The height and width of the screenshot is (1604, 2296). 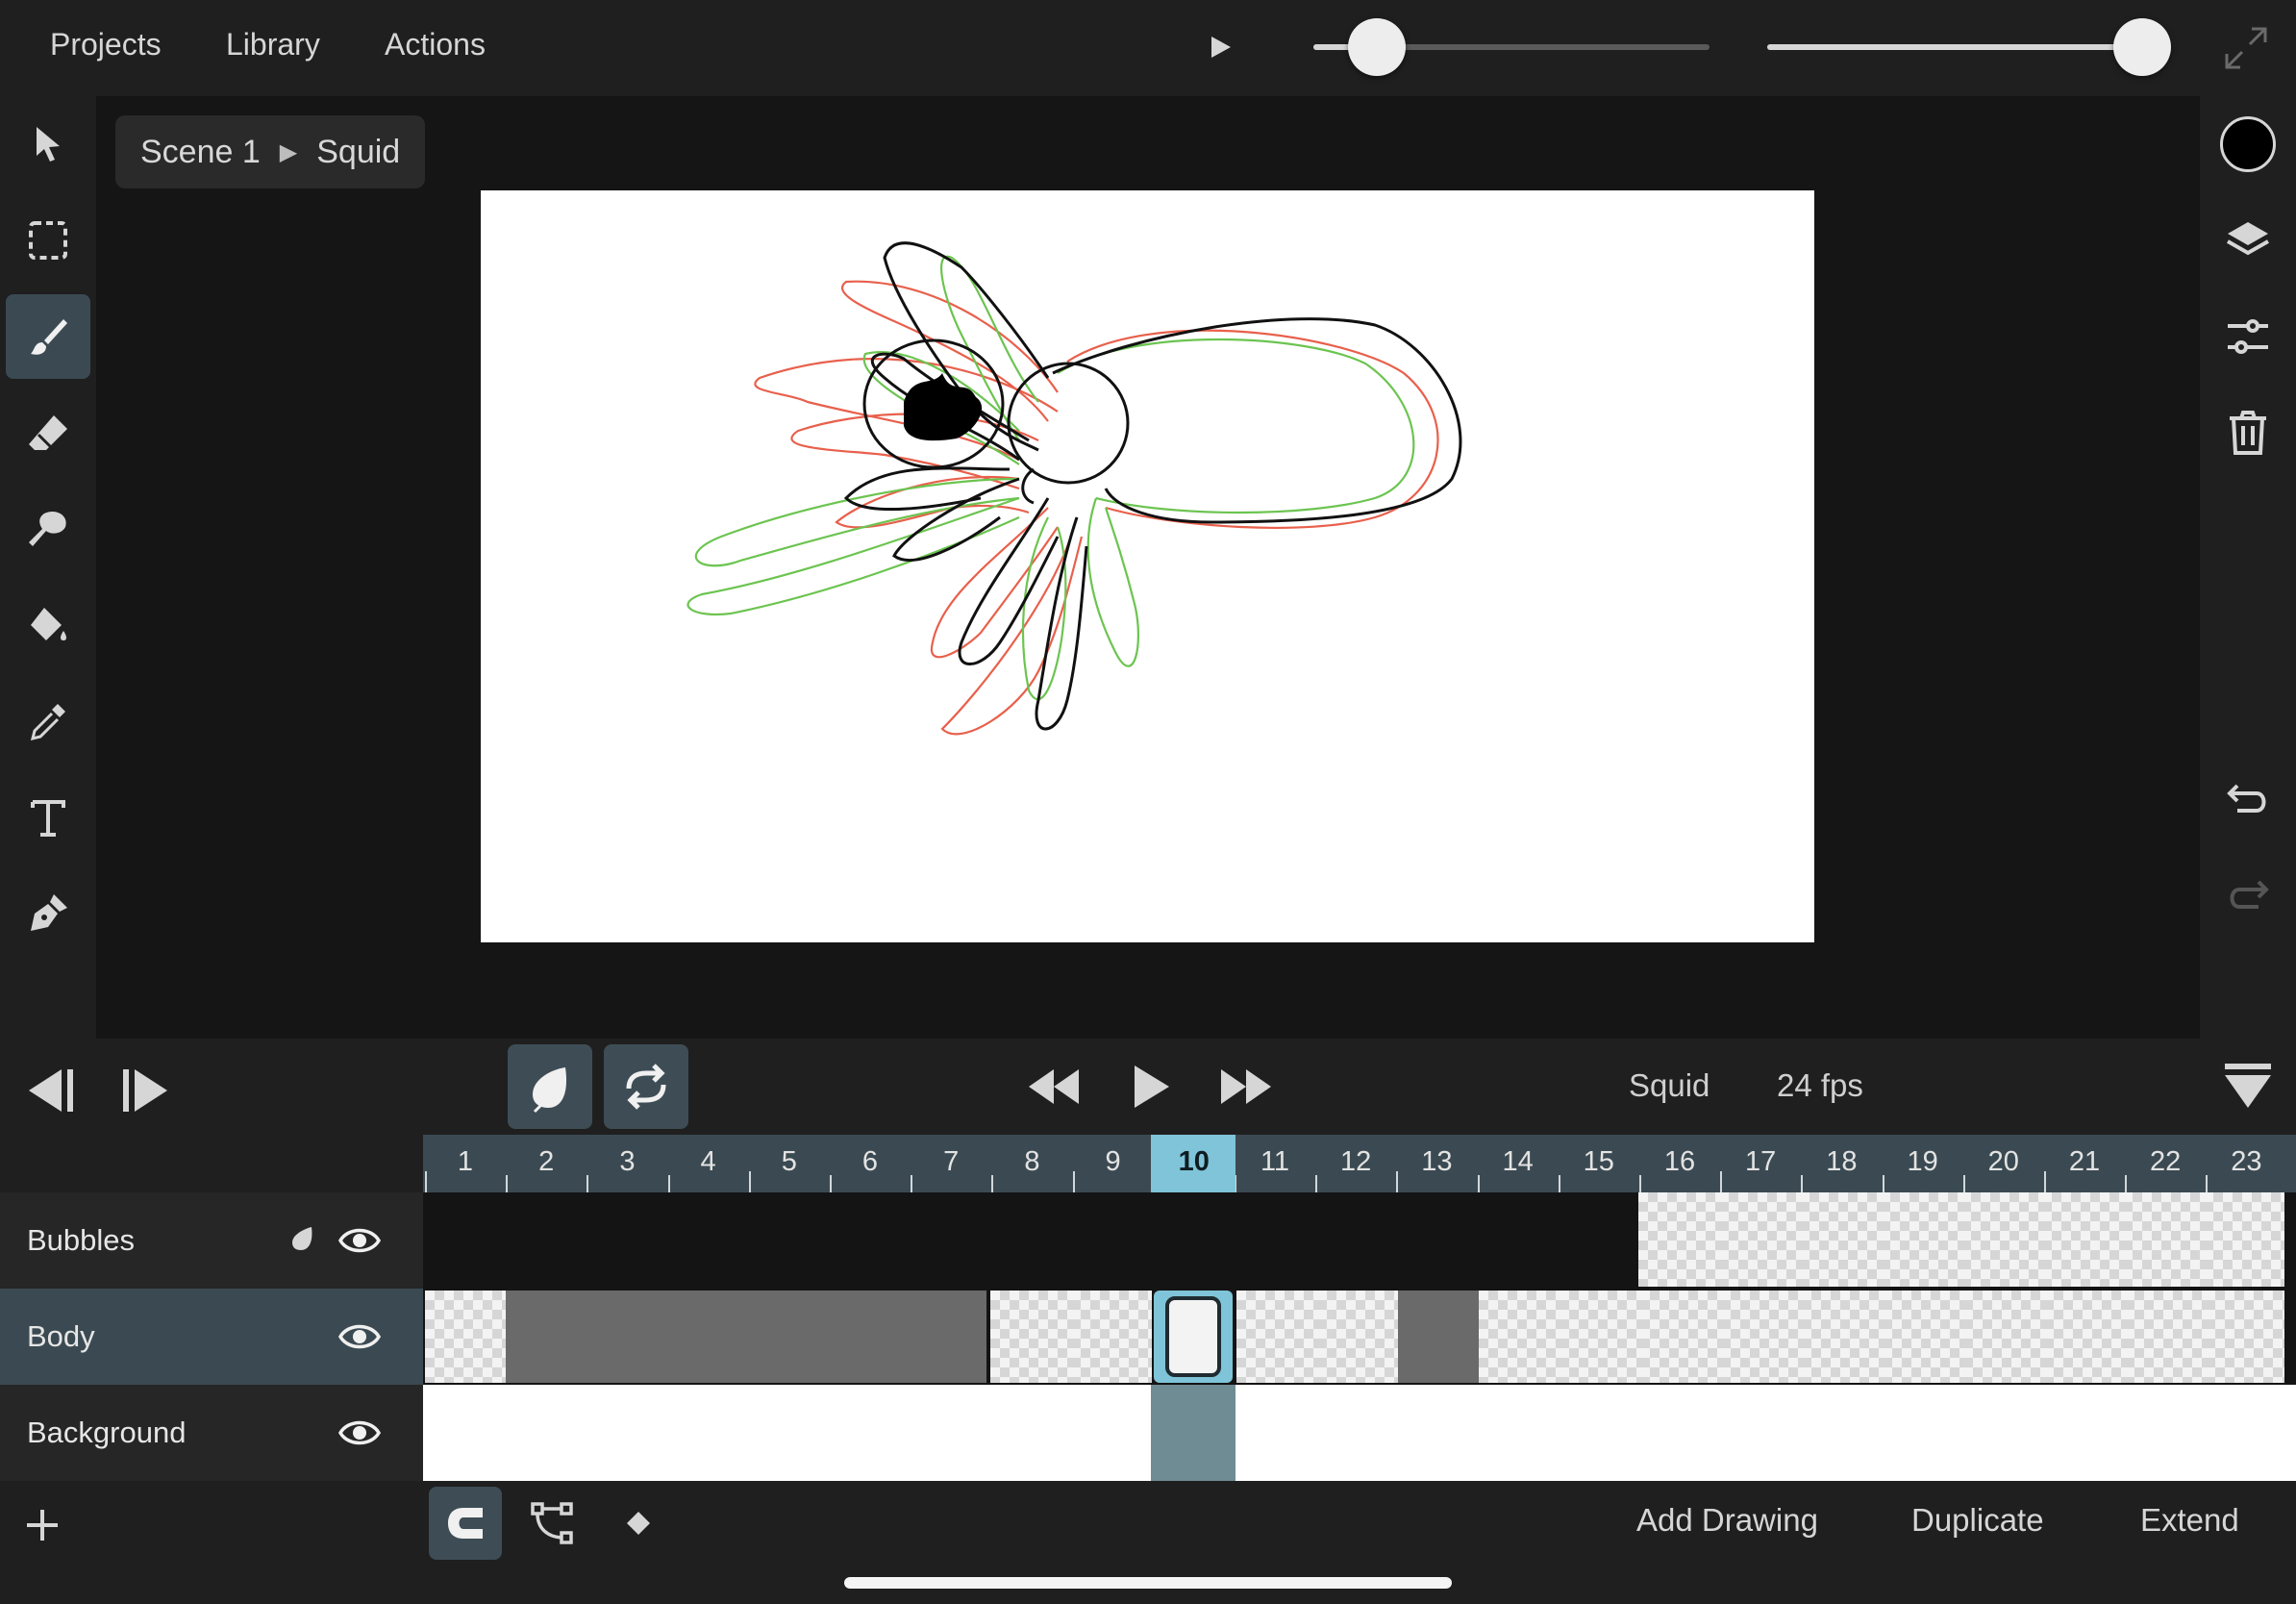 What do you see at coordinates (465, 1162) in the screenshot?
I see `frame-number: 1` at bounding box center [465, 1162].